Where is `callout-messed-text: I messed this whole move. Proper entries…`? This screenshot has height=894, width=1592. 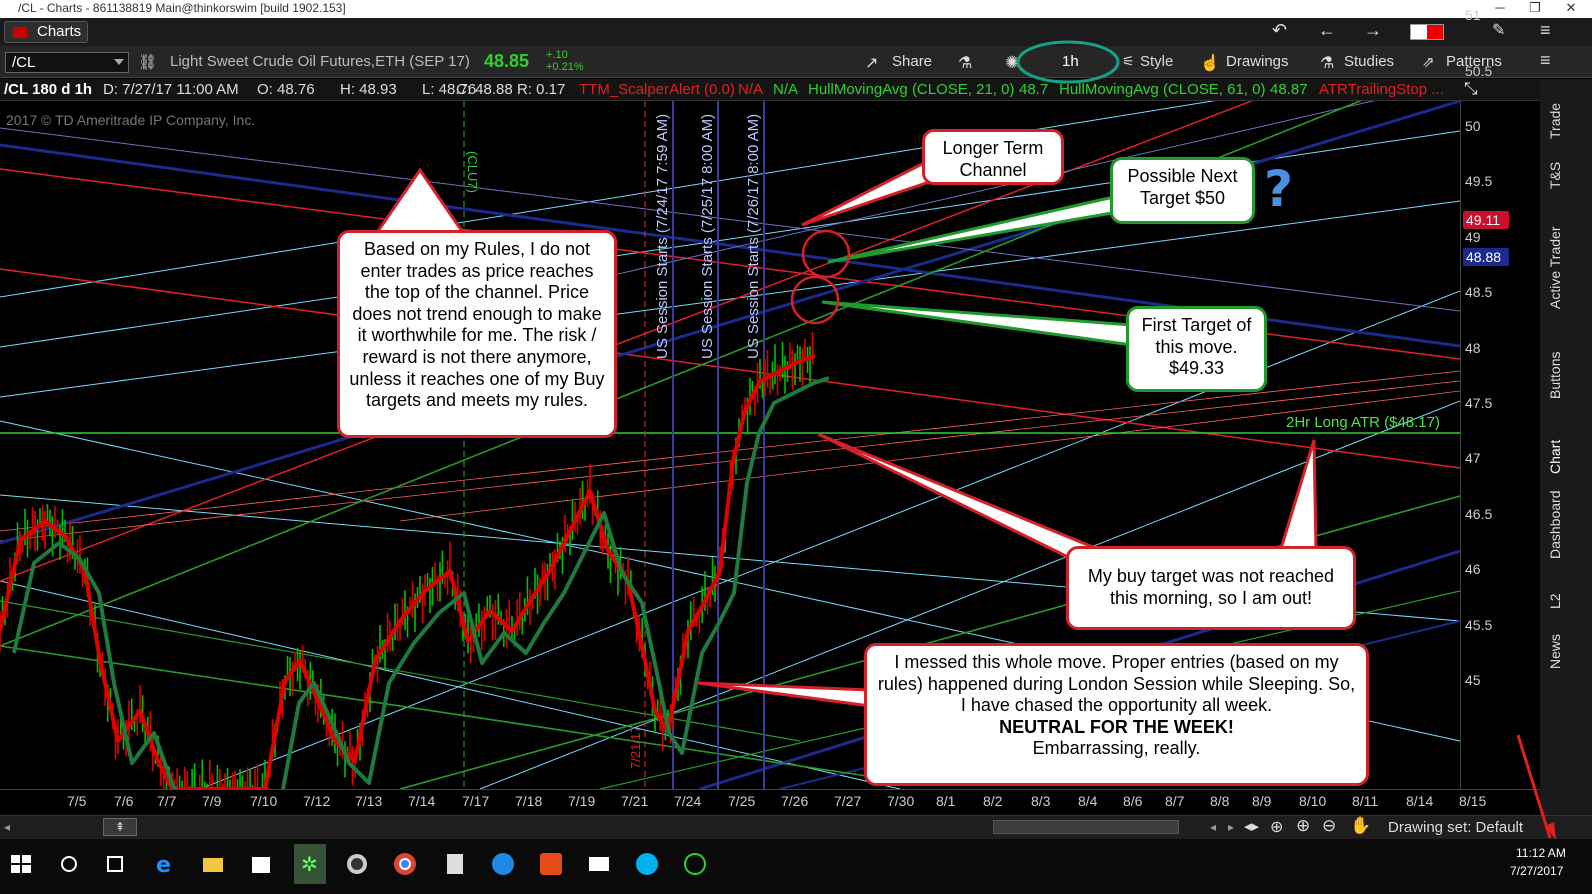 callout-messed-text: I messed this whole move. Proper entries… is located at coordinates (1116, 684).